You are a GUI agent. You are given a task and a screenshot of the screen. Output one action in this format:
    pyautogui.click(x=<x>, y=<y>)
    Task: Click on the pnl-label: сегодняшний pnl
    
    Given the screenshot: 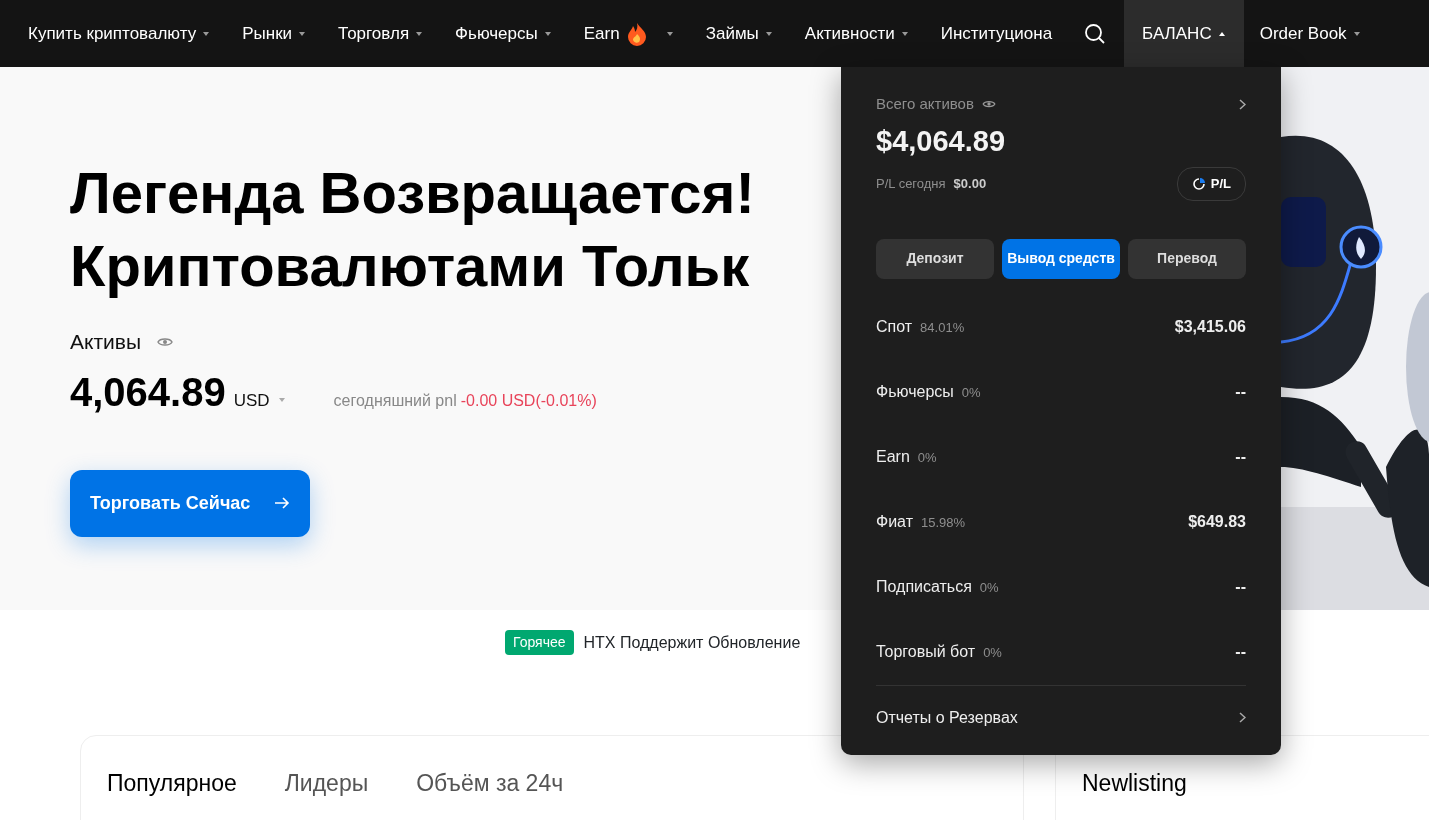 What is the action you would take?
    pyautogui.click(x=395, y=400)
    